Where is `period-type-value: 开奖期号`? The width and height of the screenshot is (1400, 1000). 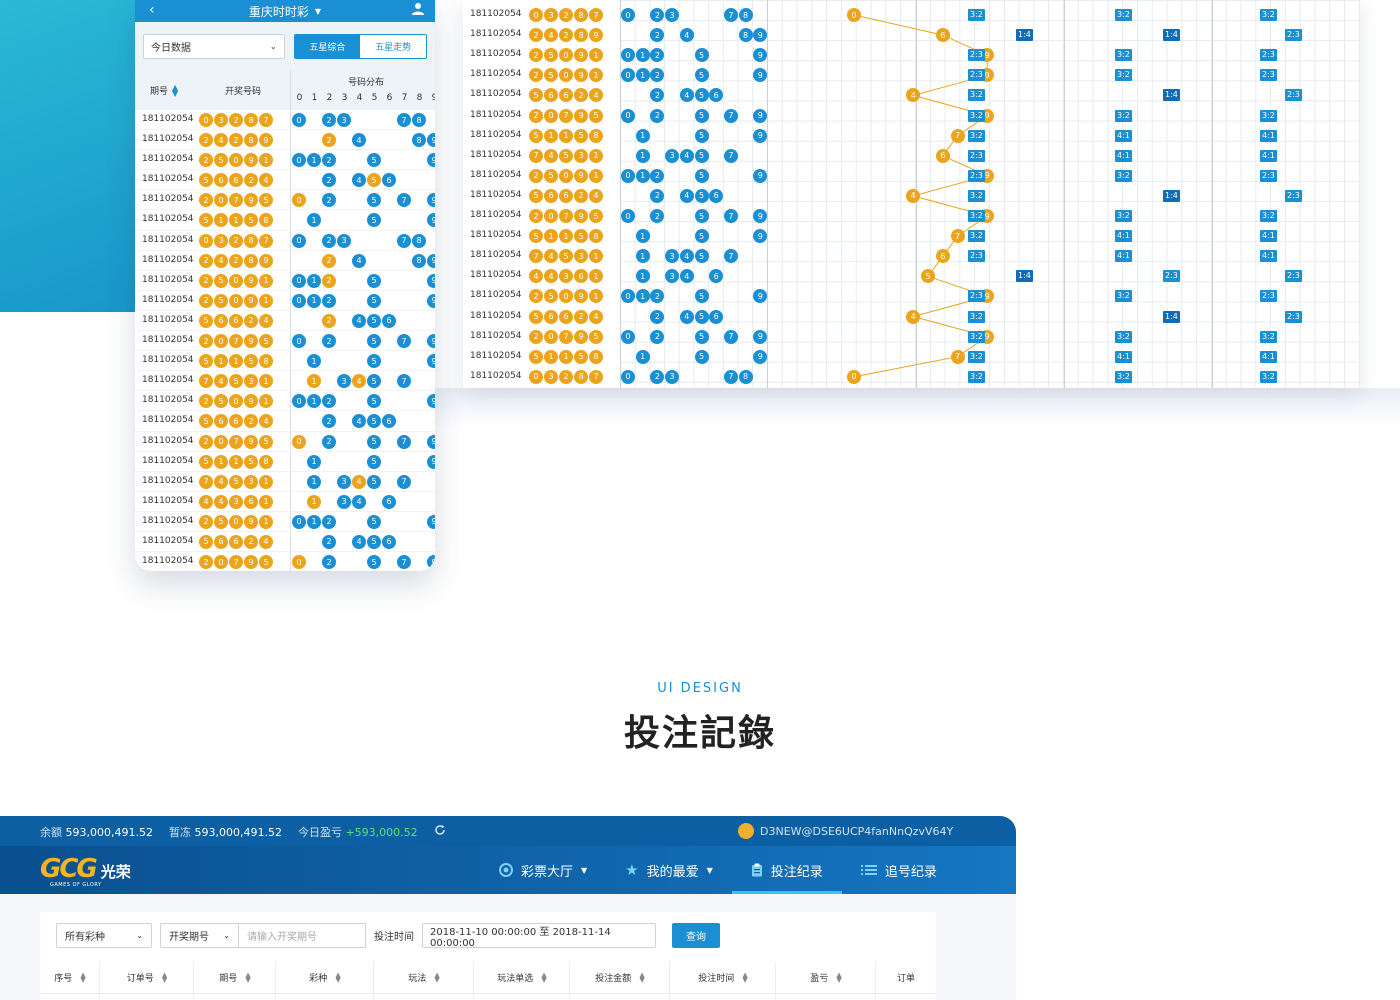
period-type-value: 开奖期号 is located at coordinates (189, 937).